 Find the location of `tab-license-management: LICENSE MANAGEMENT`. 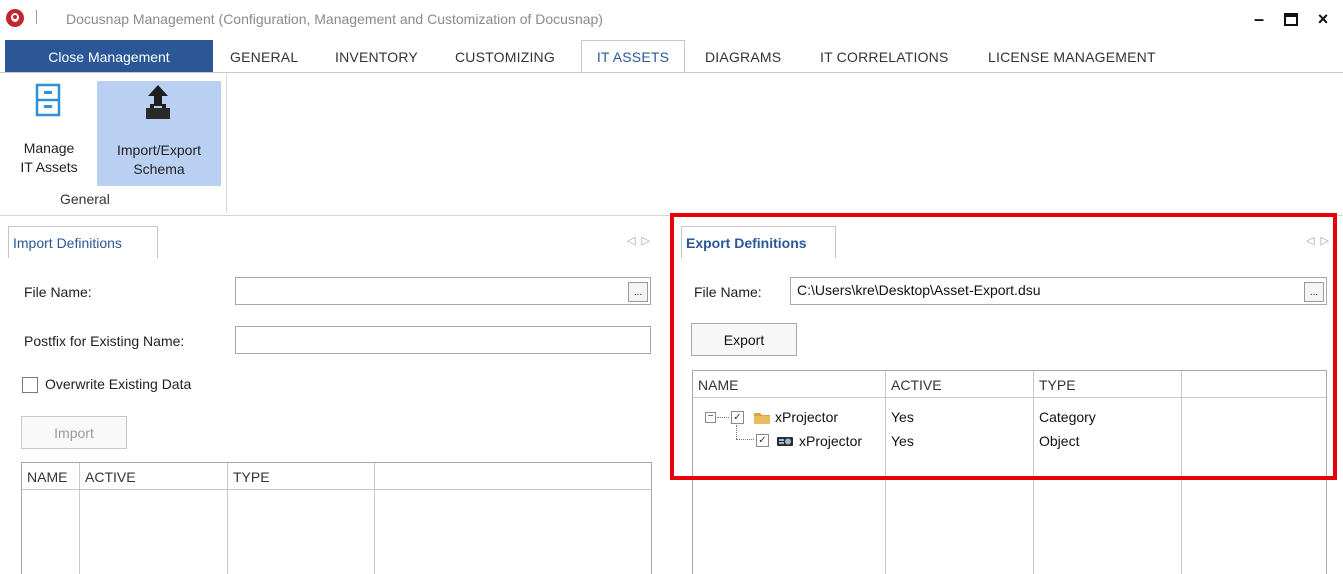

tab-license-management: LICENSE MANAGEMENT is located at coordinates (1072, 56).